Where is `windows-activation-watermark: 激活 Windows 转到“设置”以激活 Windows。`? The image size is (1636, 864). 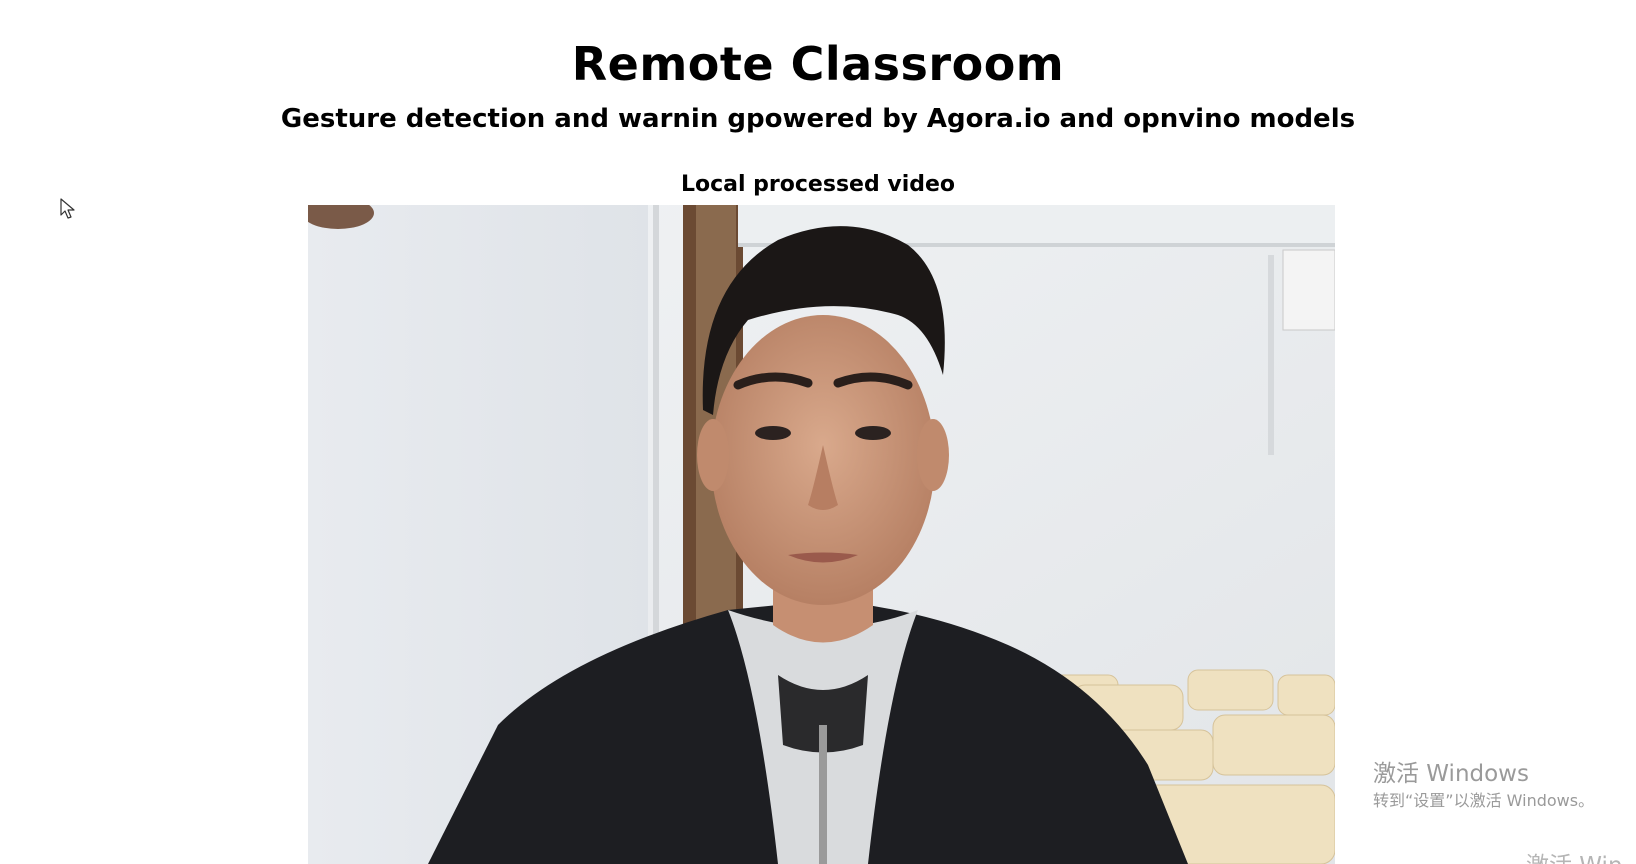 windows-activation-watermark: 激活 Windows 转到“设置”以激活 Windows。 is located at coordinates (1483, 786).